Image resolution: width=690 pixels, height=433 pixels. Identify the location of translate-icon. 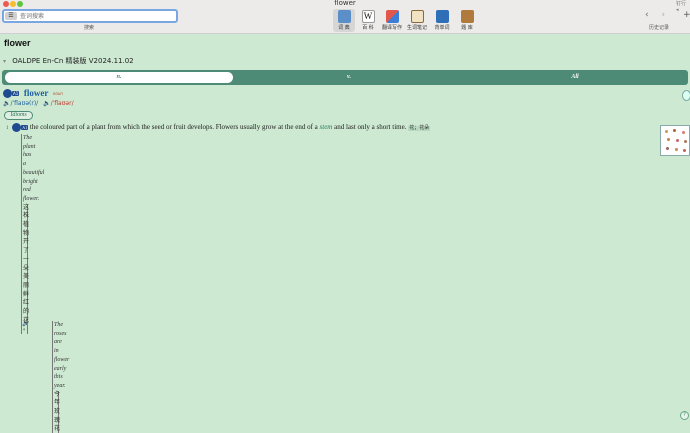
(392, 16).